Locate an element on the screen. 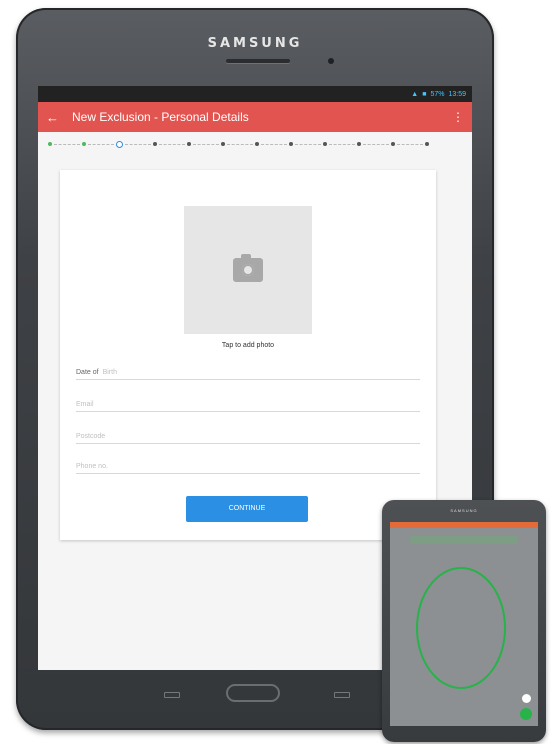  secondary-tablet: SAMSUNG is located at coordinates (464, 621).